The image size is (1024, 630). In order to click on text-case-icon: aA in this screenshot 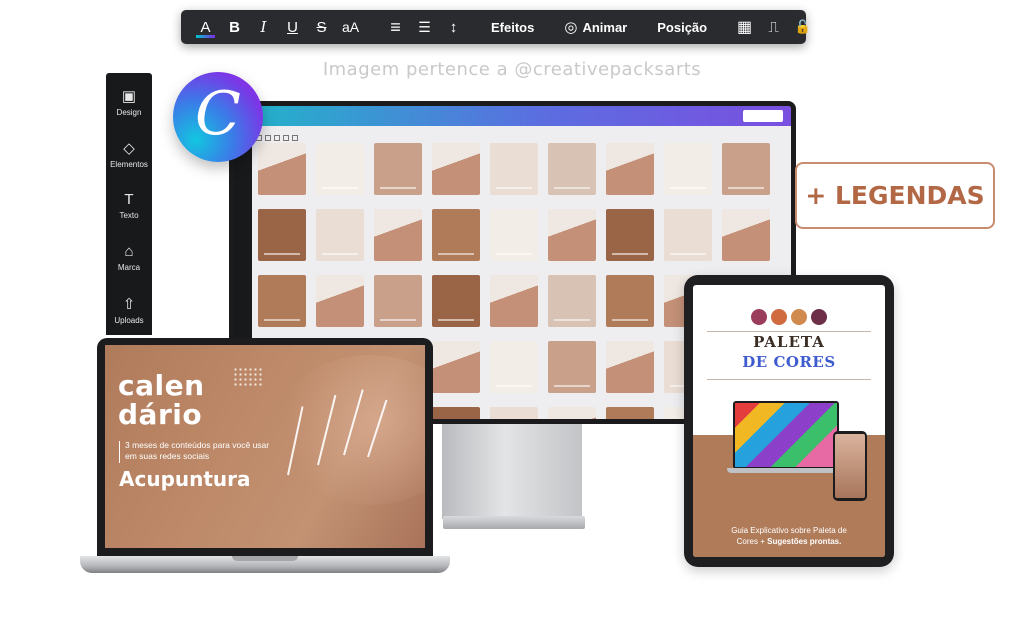, I will do `click(350, 27)`.